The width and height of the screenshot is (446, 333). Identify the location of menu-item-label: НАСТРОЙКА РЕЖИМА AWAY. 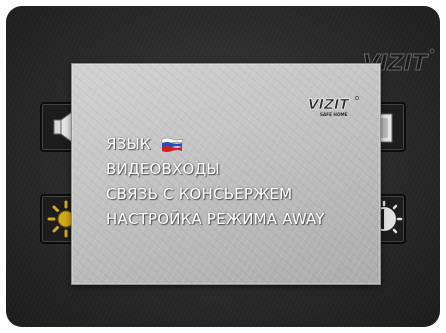
(215, 219).